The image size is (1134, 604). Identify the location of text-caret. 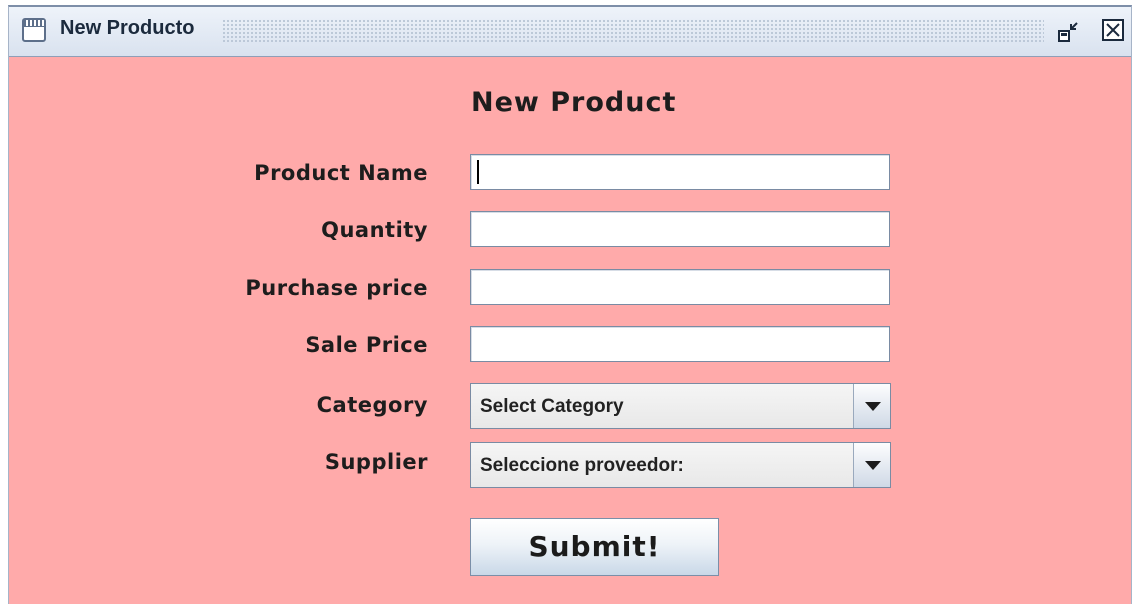
(478, 172).